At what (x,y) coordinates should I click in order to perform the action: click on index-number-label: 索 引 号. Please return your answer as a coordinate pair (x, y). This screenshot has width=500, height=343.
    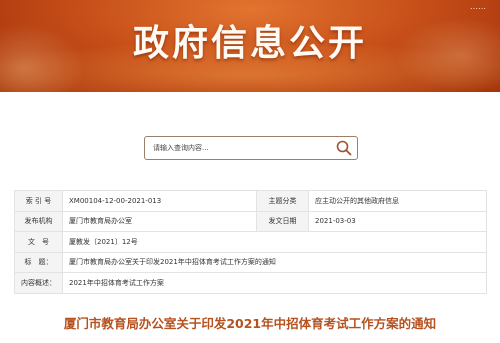
    Looking at the image, I should click on (38, 201).